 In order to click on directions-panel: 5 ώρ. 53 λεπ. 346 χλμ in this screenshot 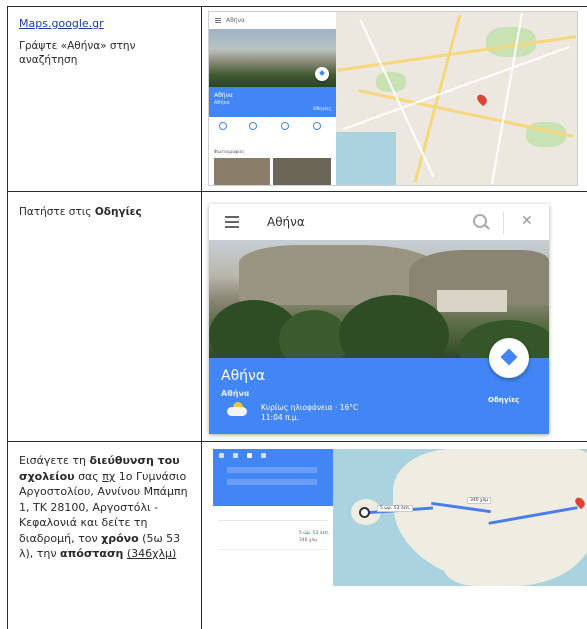, I will do `click(273, 517)`.